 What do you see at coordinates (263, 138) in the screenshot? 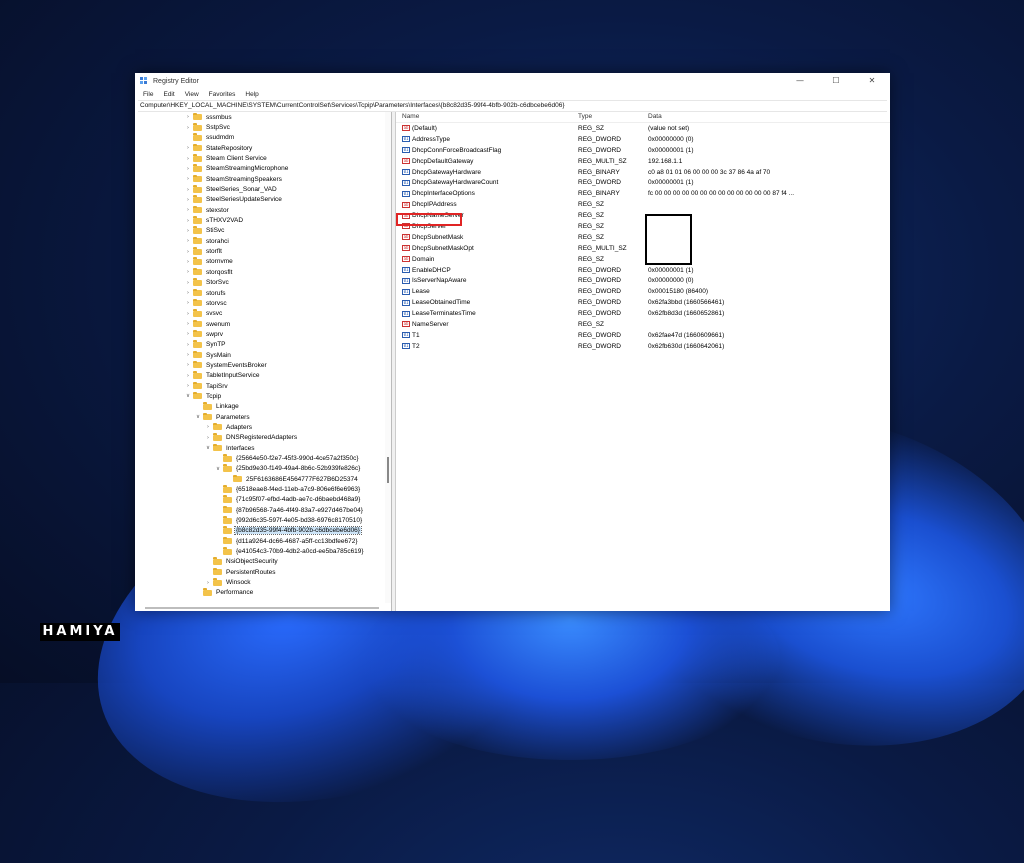
I see `tree-item: ssudmdm` at bounding box center [263, 138].